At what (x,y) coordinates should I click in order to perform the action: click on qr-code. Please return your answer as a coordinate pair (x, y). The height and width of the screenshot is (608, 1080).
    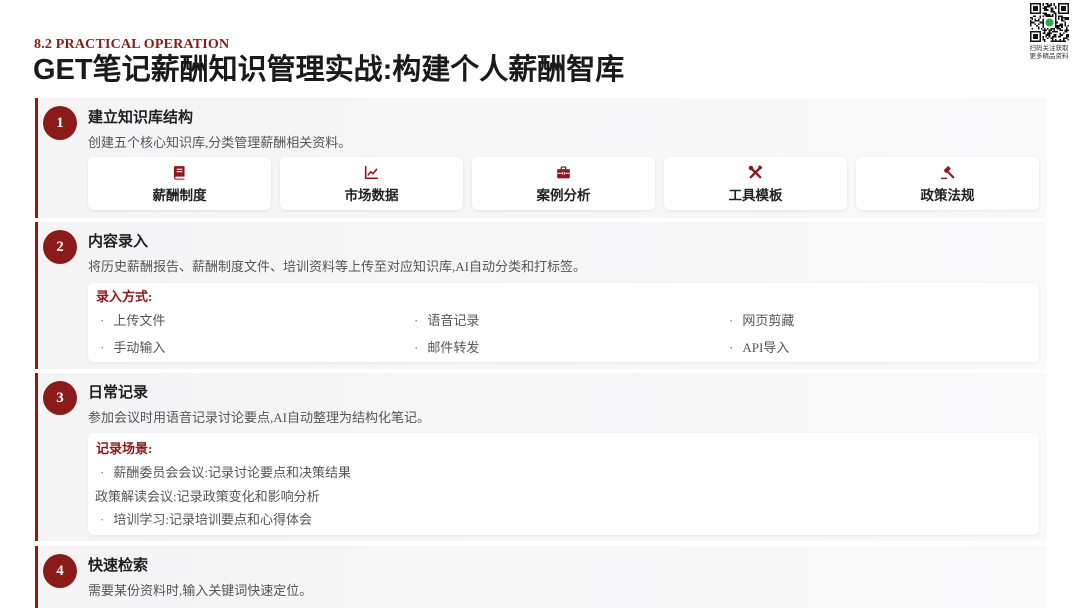
    Looking at the image, I should click on (1049, 22).